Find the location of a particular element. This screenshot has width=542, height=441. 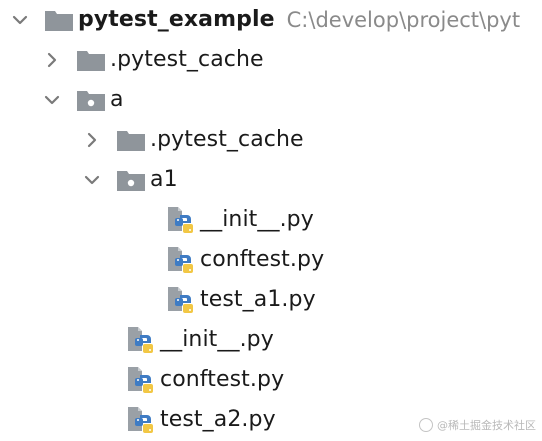

project-name: pytest_example is located at coordinates (176, 19).